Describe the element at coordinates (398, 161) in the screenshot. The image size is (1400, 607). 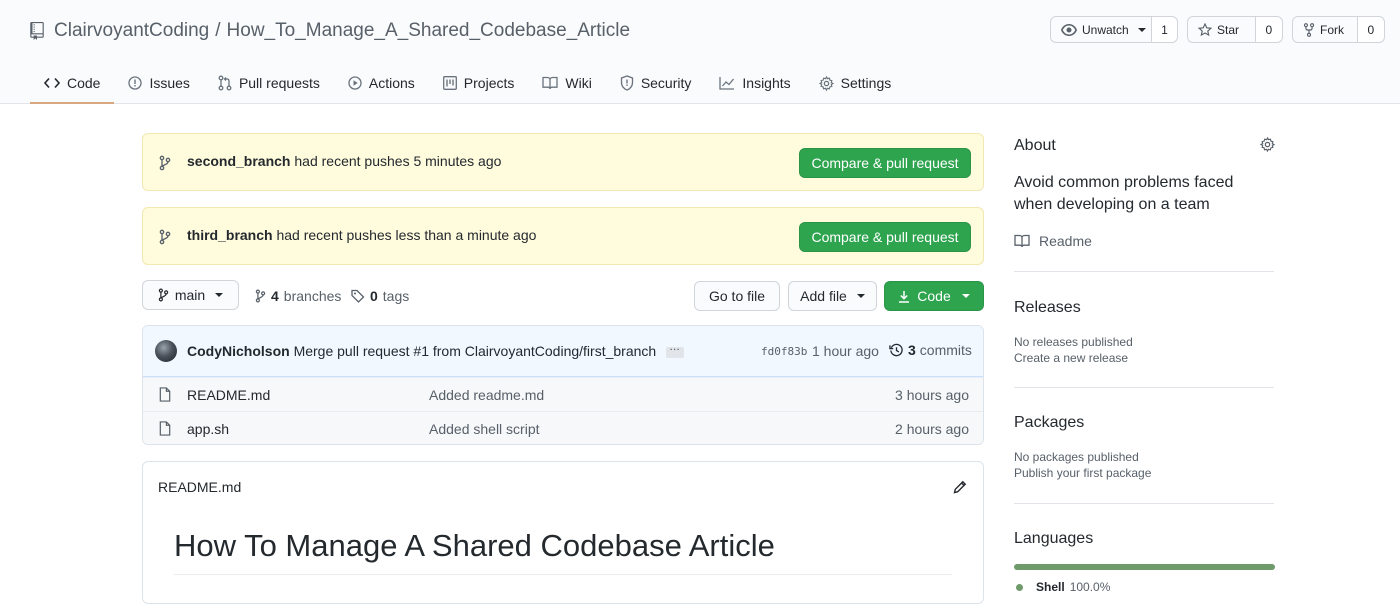
I see `banner-message: had recent pushes 5 minutes ago` at that location.